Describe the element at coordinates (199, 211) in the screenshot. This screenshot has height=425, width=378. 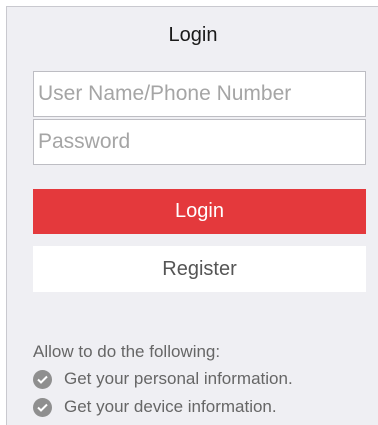
I see `login-button: Login` at that location.